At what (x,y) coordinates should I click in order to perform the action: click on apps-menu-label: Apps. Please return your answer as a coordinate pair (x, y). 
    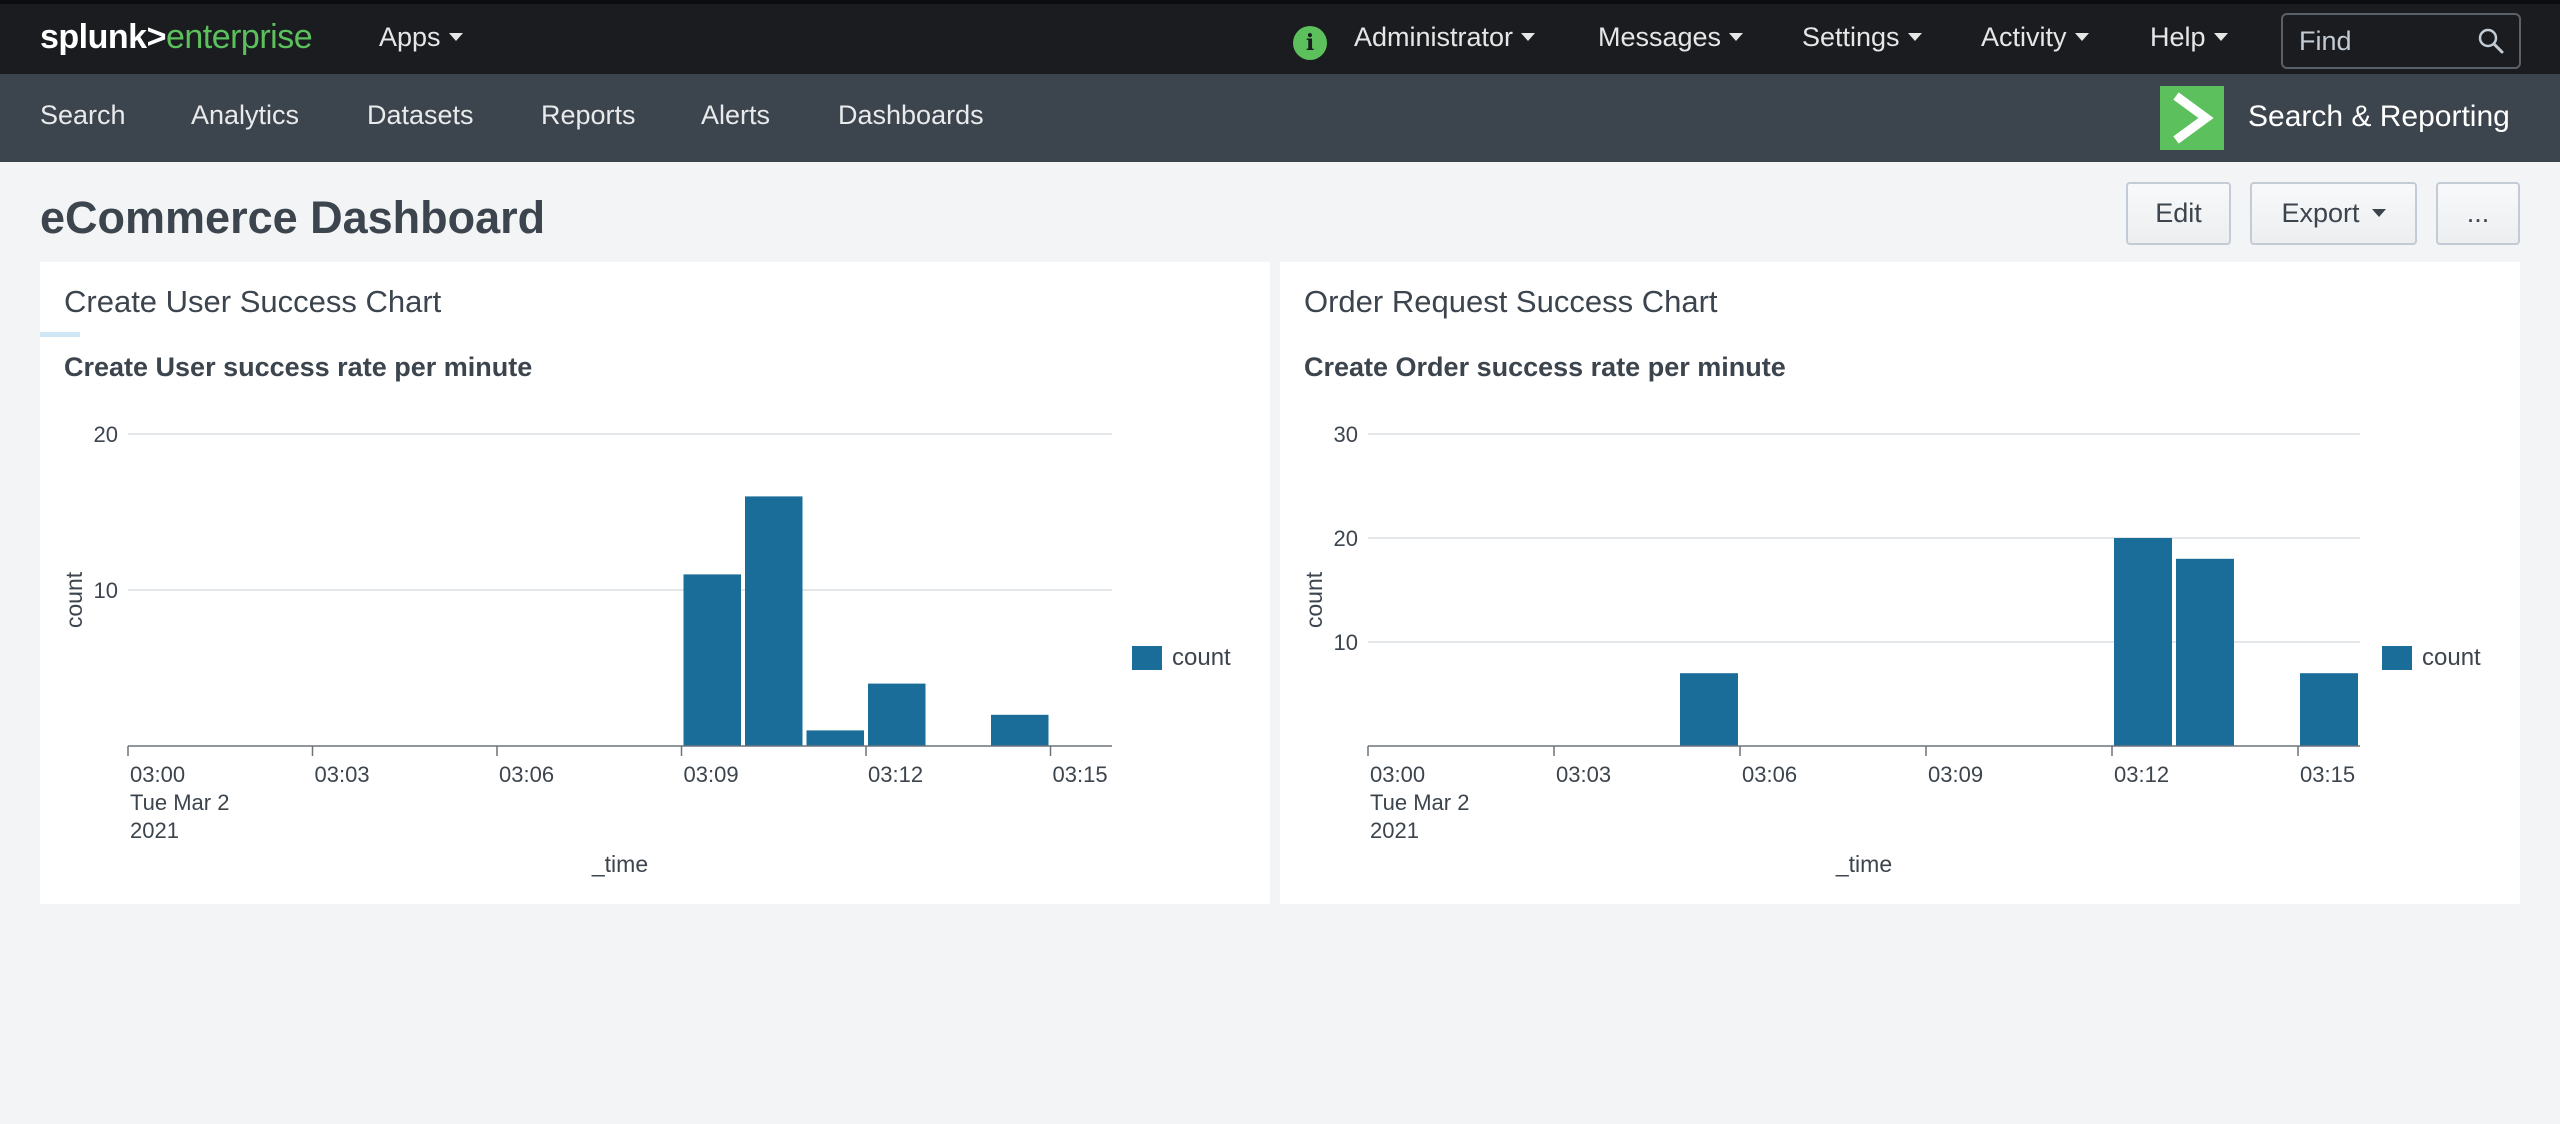
    Looking at the image, I should click on (410, 37).